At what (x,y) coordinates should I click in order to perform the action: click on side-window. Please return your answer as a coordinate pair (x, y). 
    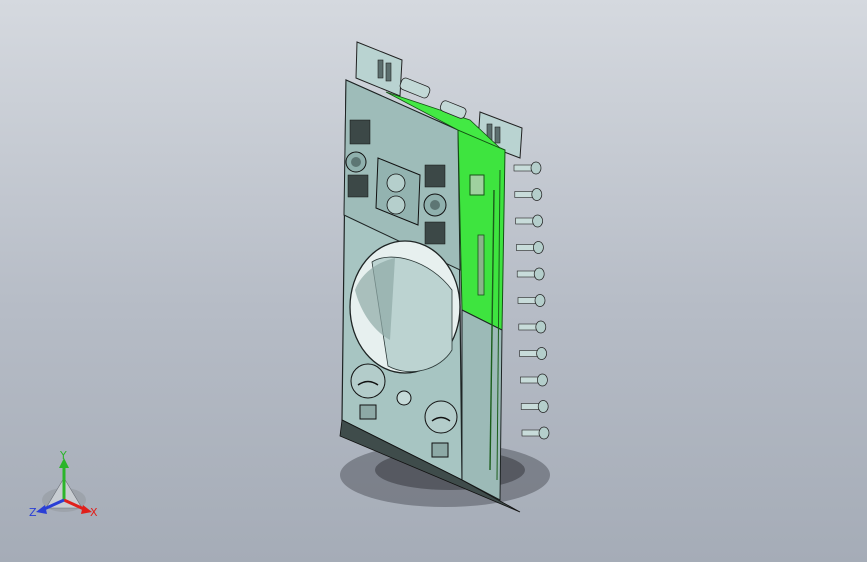
    Looking at the image, I should click on (477, 185).